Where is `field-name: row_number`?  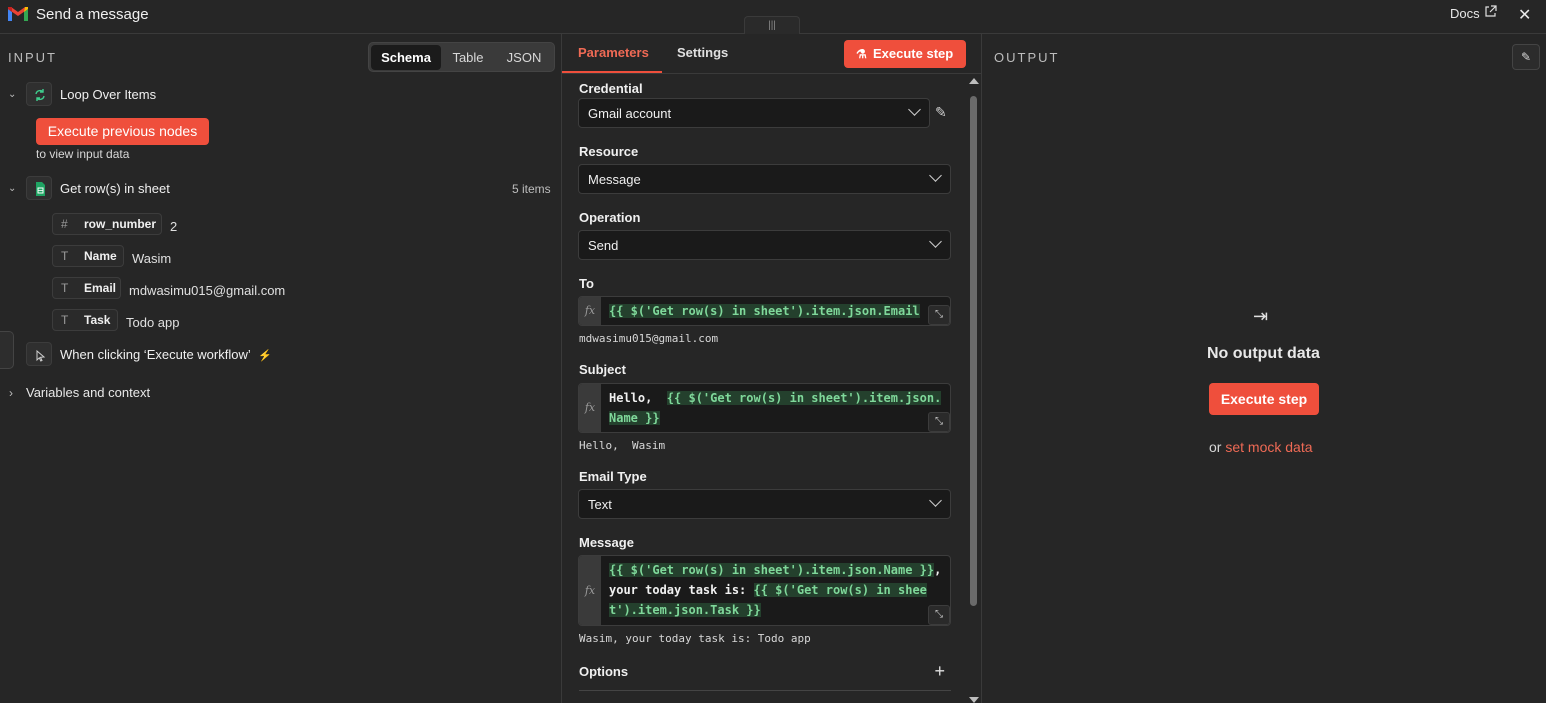
field-name: row_number is located at coordinates (120, 224).